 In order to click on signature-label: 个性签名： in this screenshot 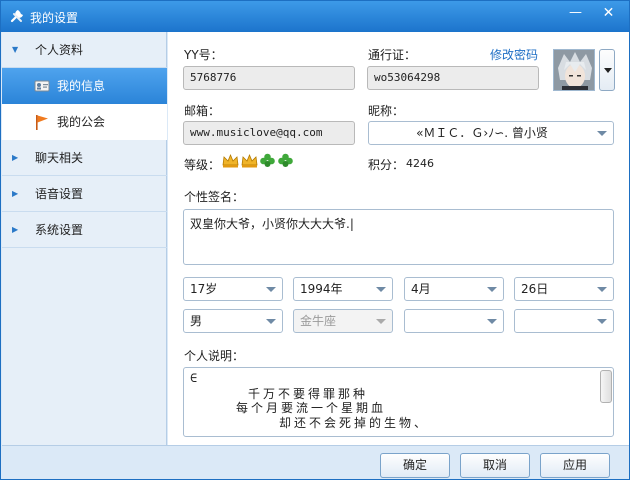, I will do `click(214, 197)`.